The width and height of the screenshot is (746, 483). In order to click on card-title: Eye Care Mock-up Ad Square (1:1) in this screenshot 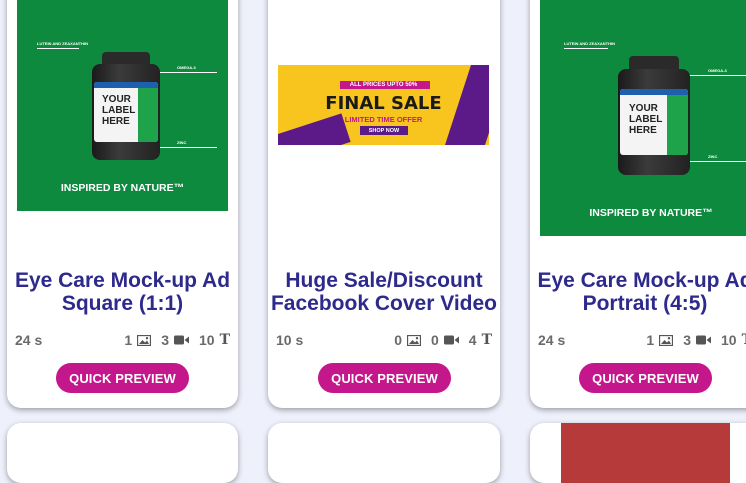, I will do `click(122, 292)`.